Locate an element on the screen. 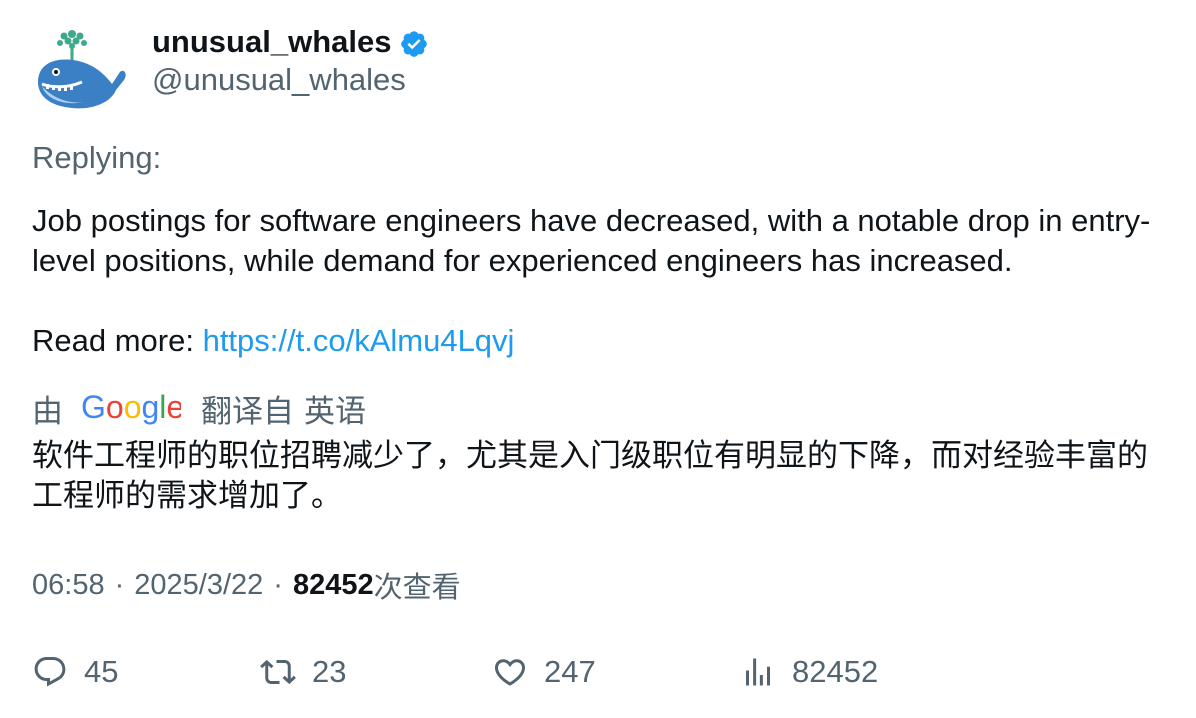  read-more-label: Read more: is located at coordinates (117, 340).